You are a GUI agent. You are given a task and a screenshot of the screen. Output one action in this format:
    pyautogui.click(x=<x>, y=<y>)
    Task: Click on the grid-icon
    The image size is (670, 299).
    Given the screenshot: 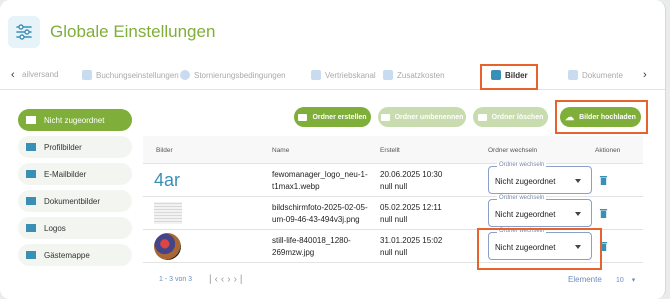 What is the action you would take?
    pyautogui.click(x=316, y=75)
    